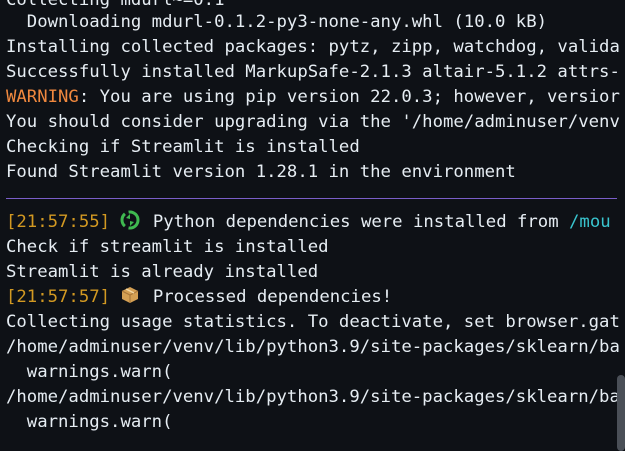 This screenshot has width=625, height=451. What do you see at coordinates (183, 147) in the screenshot?
I see `log-line: Checking if Streamlit is installed` at bounding box center [183, 147].